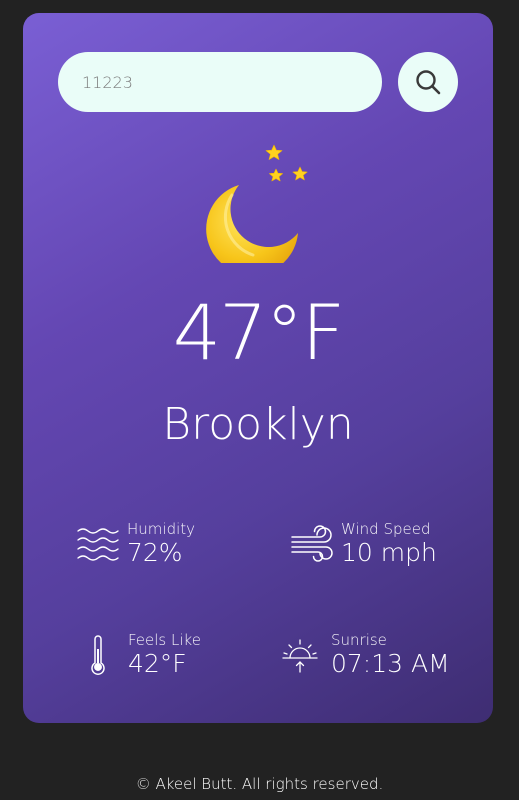 The width and height of the screenshot is (519, 800). Describe the element at coordinates (258, 424) in the screenshot. I see `city-name: Brooklyn` at that location.